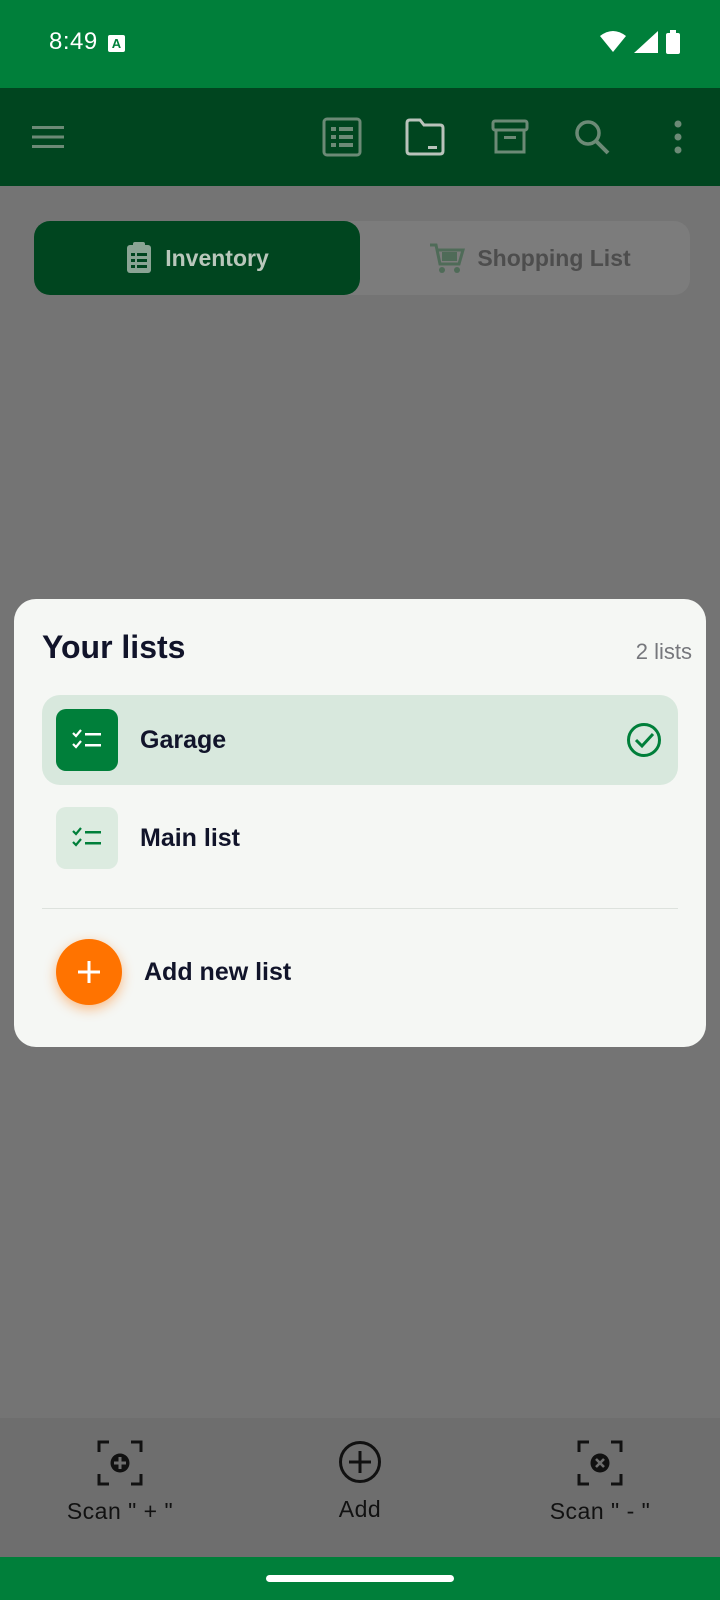 The height and width of the screenshot is (1600, 720). I want to click on tab-inventory: Inventory, so click(197, 258).